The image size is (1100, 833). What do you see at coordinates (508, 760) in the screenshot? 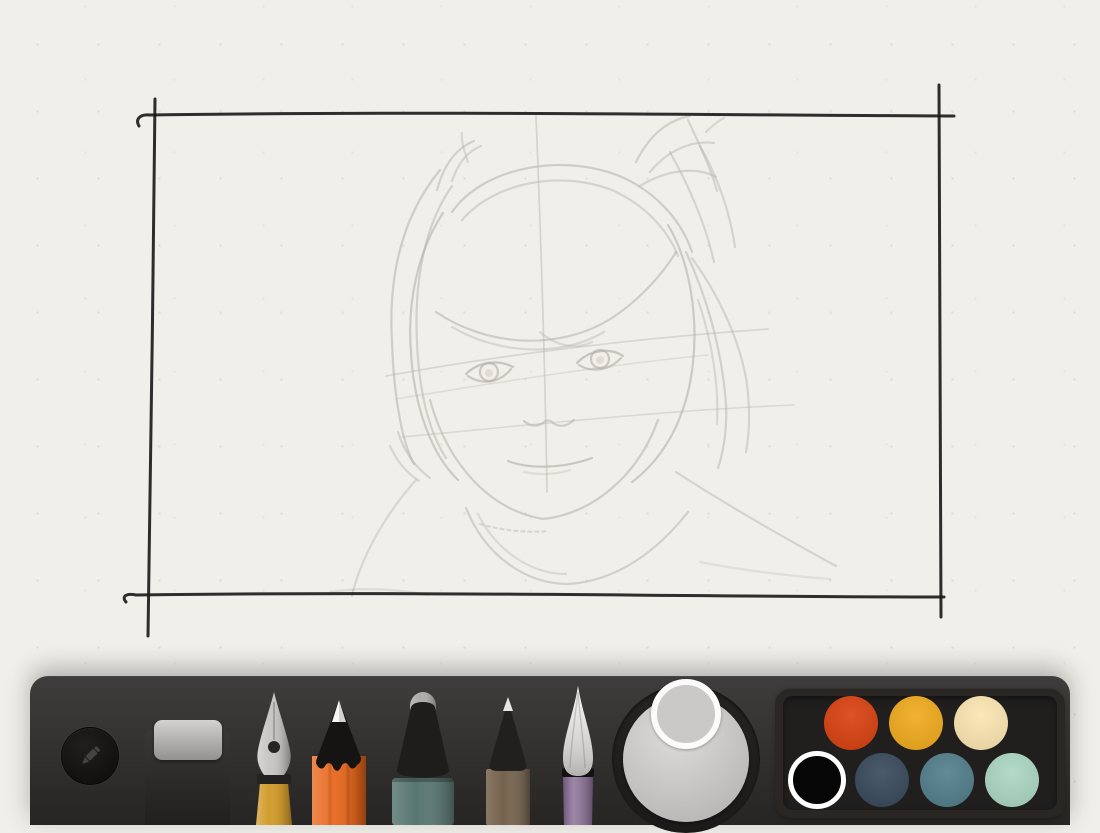
I see `fineliner-tool` at bounding box center [508, 760].